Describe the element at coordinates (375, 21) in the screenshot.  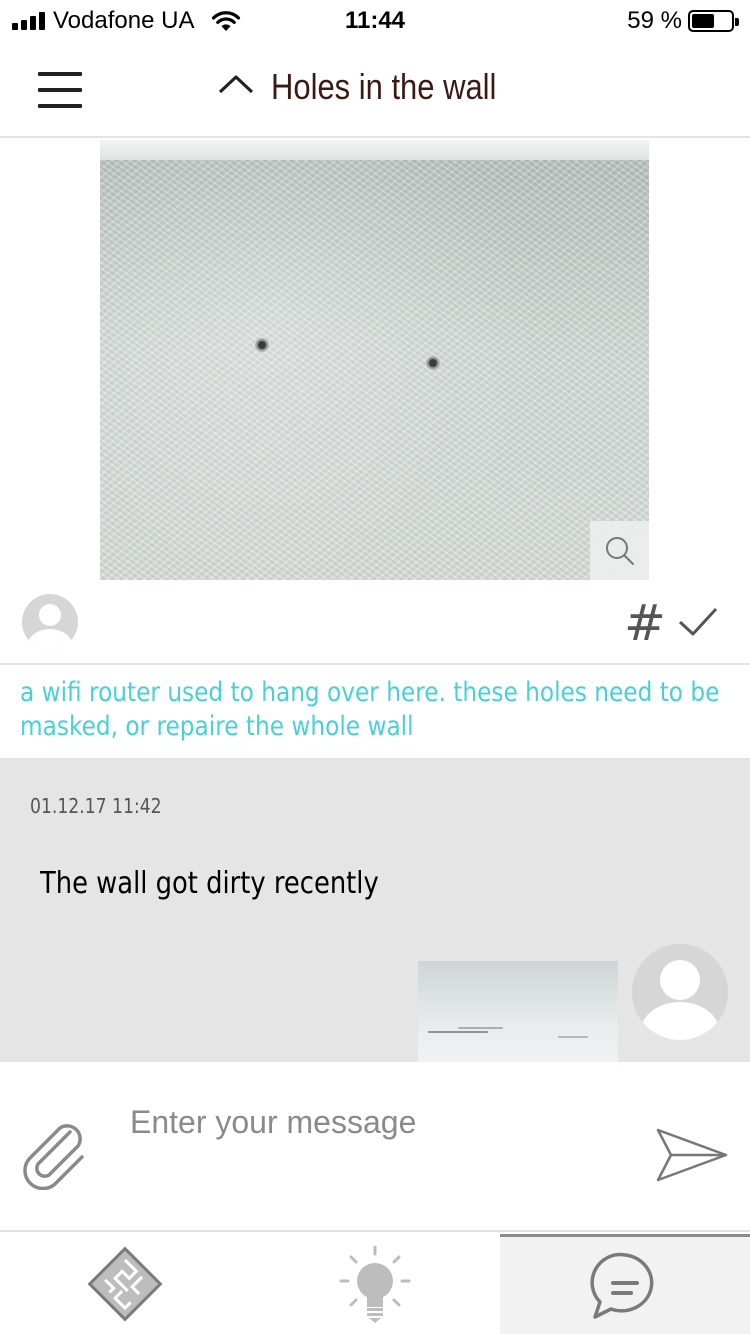
I see `status-bar: Vodafone UA 11:44 59 %` at that location.